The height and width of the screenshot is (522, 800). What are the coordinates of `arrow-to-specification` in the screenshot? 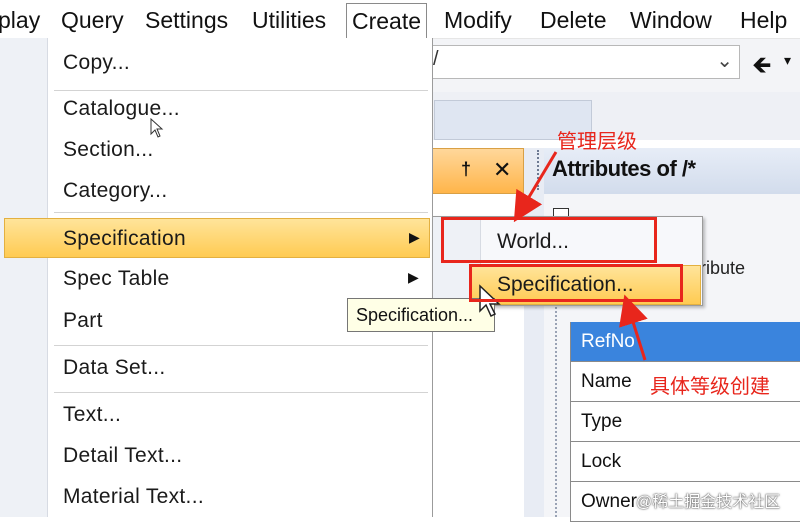 It's located at (633, 327).